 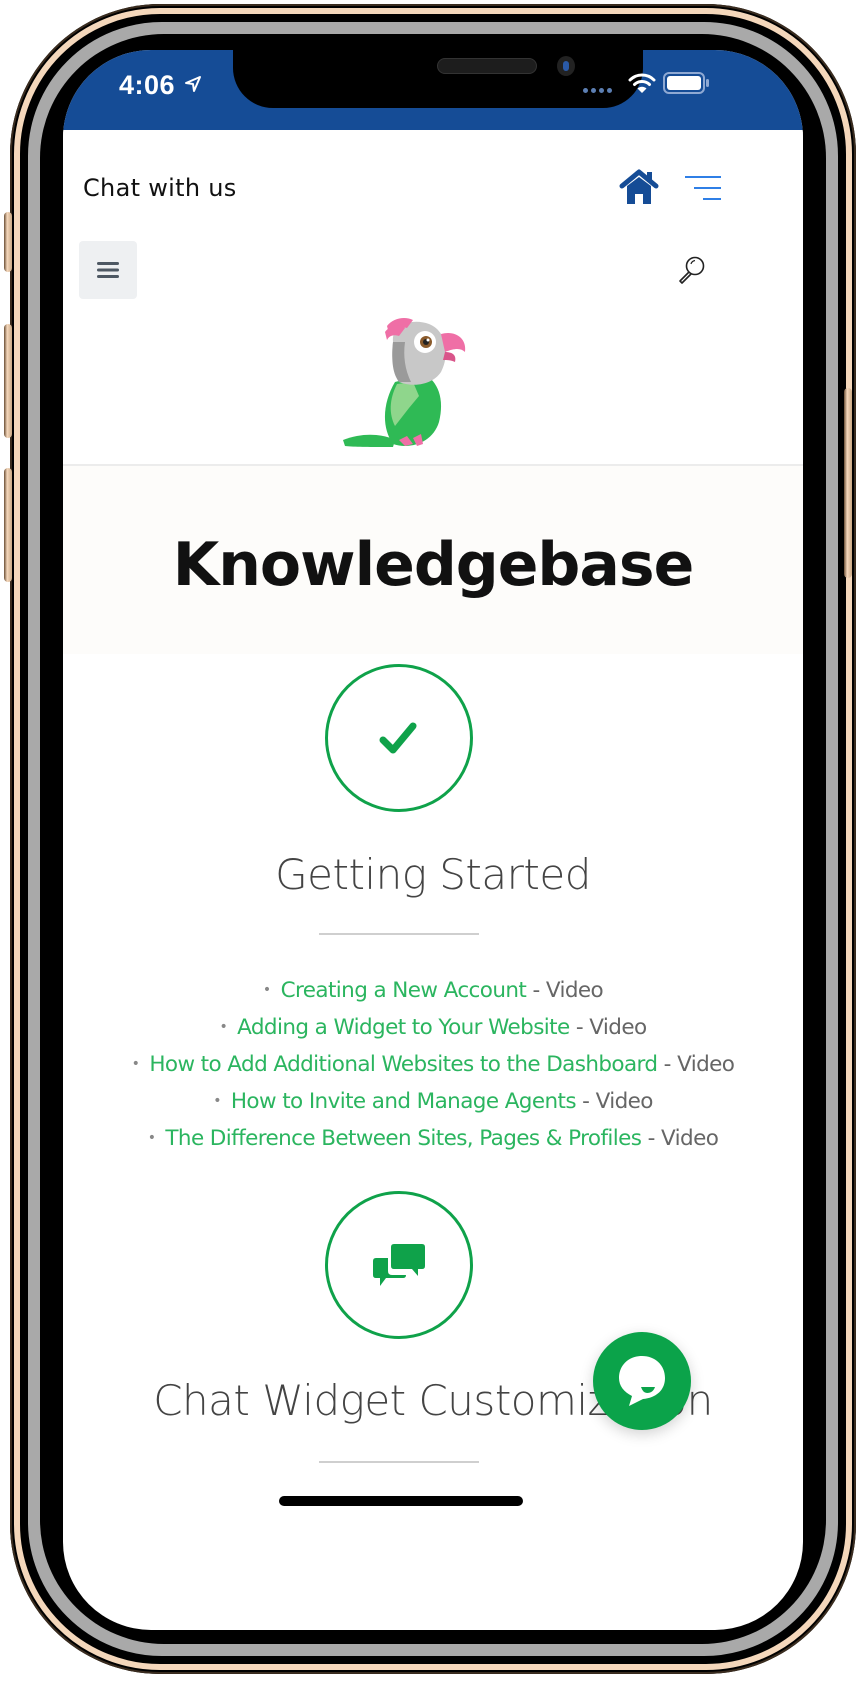 What do you see at coordinates (433, 270) in the screenshot?
I see `toolbar` at bounding box center [433, 270].